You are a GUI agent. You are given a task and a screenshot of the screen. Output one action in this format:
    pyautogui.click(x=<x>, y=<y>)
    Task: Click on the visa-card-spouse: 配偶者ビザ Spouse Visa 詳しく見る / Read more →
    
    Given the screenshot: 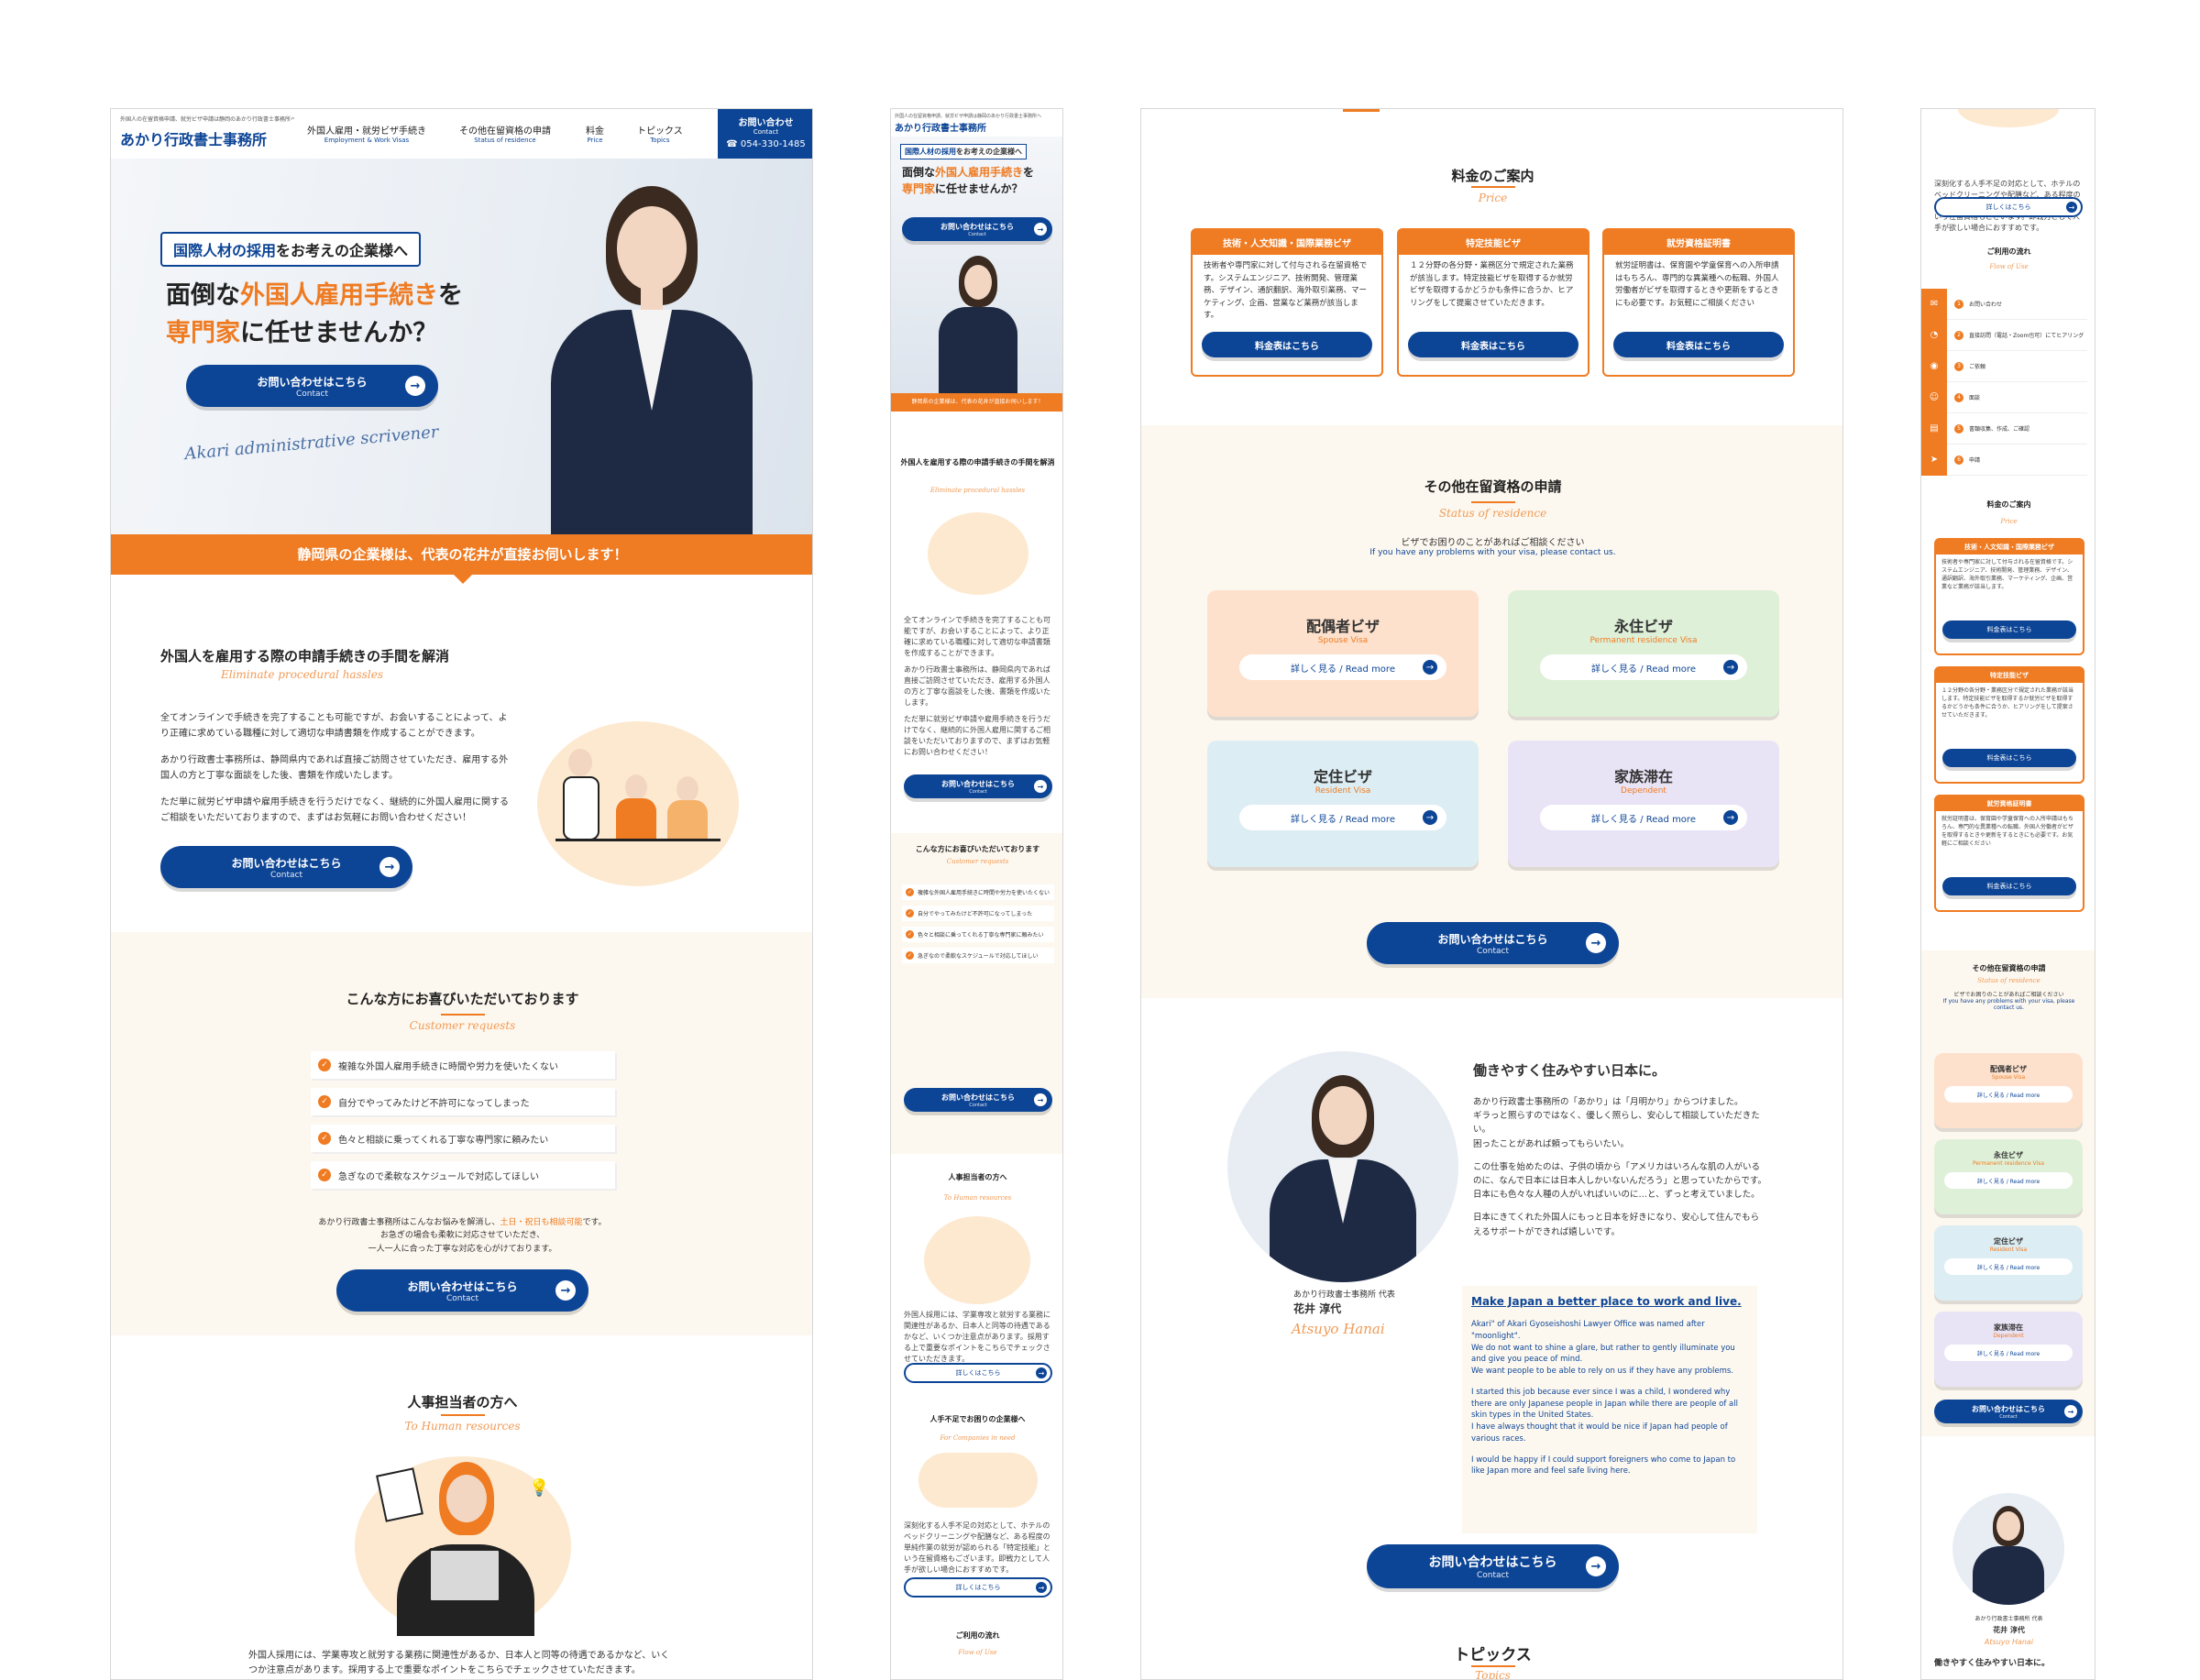 What is the action you would take?
    pyautogui.click(x=1343, y=653)
    